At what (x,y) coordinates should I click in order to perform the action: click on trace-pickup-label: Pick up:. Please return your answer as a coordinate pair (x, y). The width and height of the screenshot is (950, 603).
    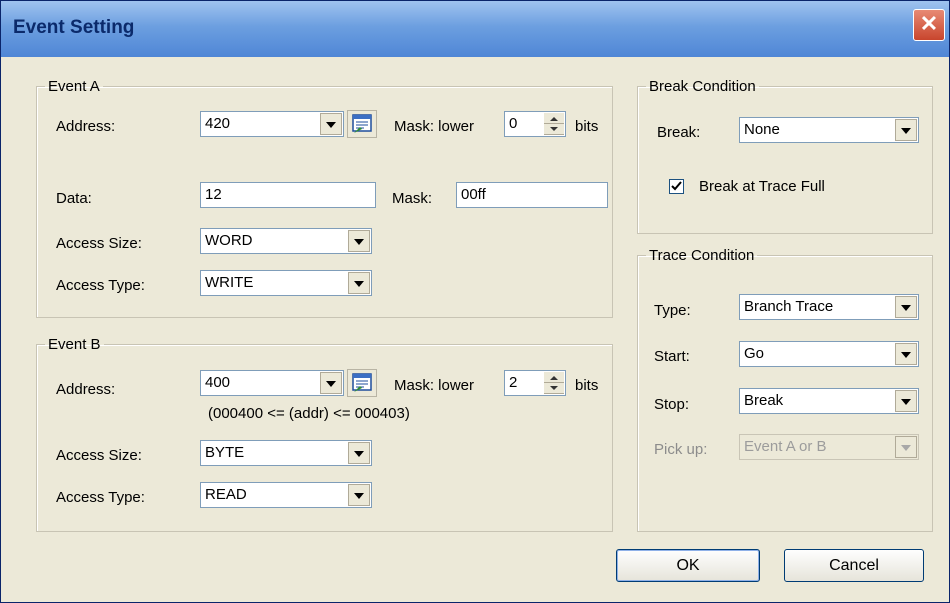
    Looking at the image, I should click on (681, 449).